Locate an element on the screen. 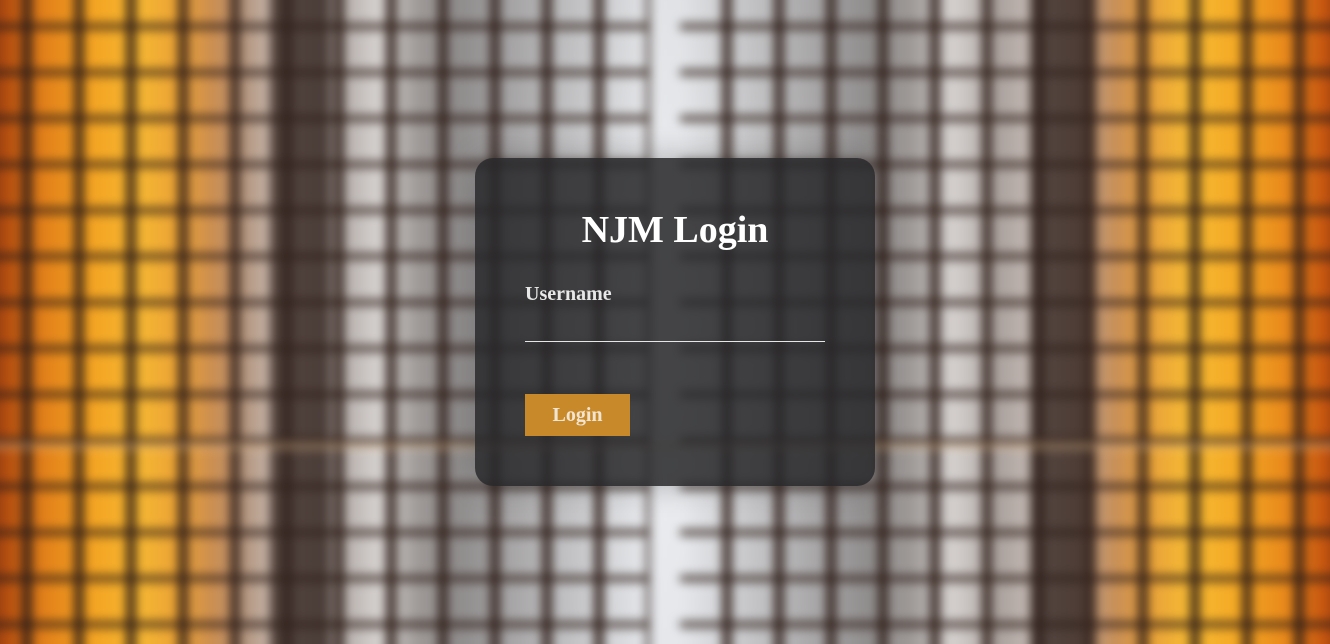 This screenshot has width=1330, height=644. username-label: Username is located at coordinates (568, 294).